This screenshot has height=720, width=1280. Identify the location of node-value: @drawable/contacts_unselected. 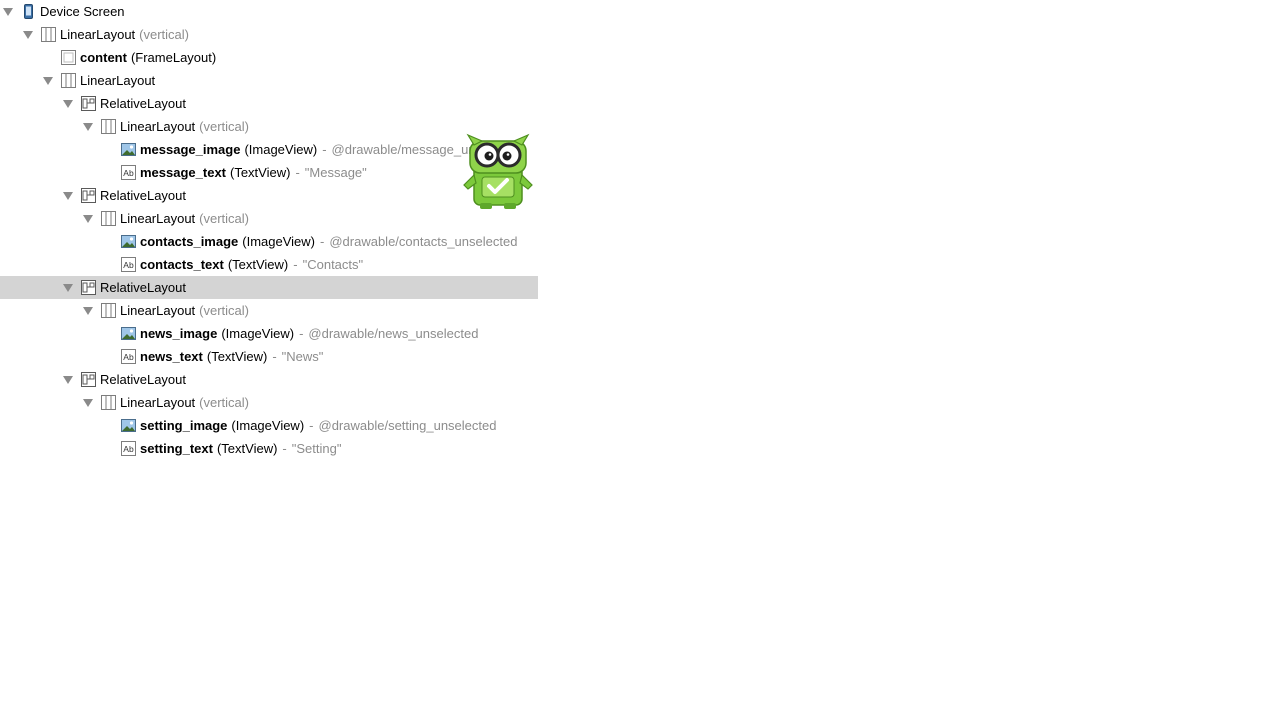
(423, 241).